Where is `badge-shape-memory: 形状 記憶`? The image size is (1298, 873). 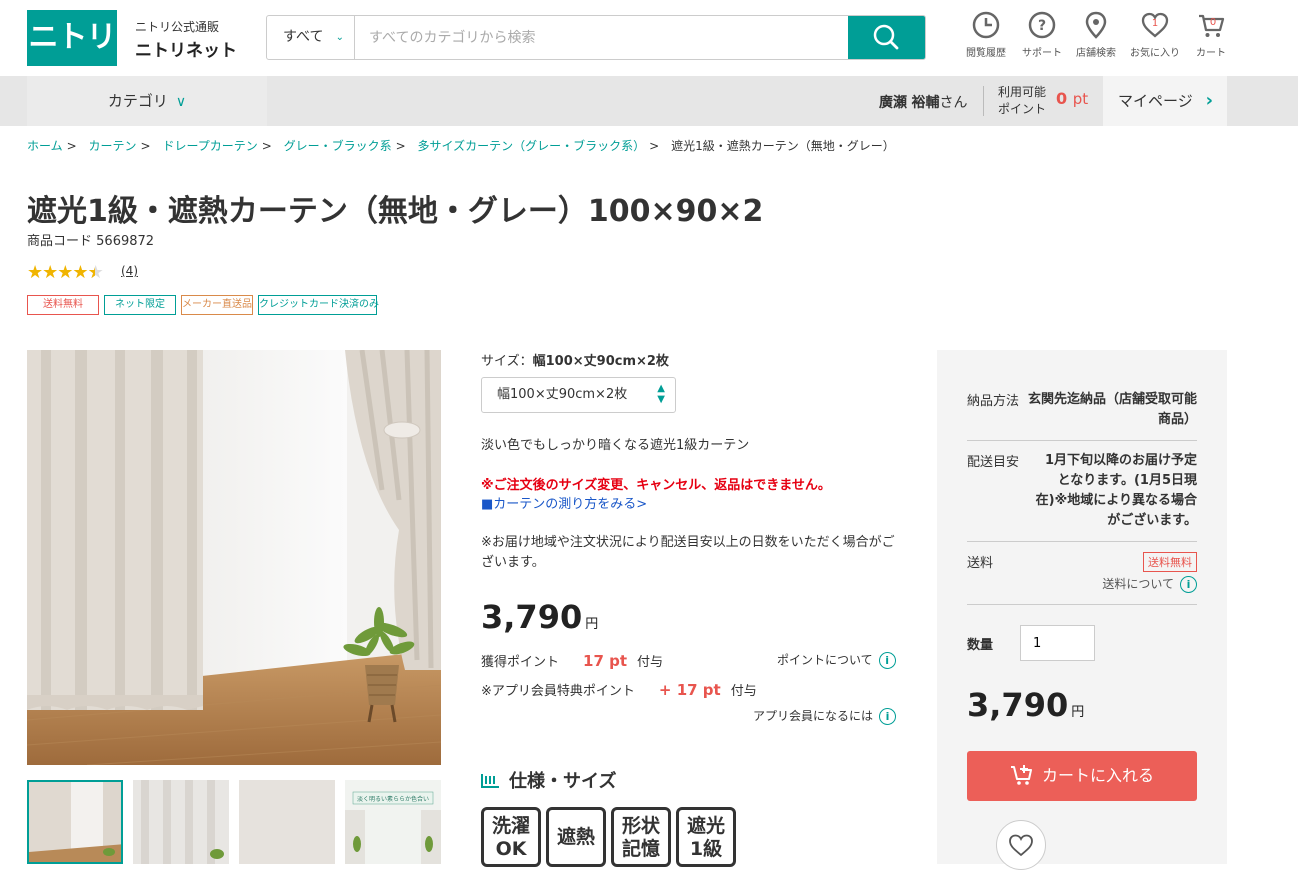
badge-shape-memory: 形状 記憶 is located at coordinates (641, 837).